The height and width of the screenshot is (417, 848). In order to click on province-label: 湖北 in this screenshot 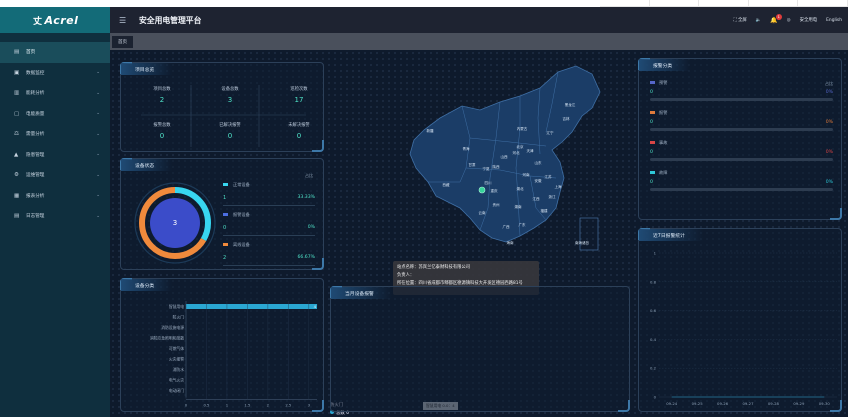, I will do `click(521, 188)`.